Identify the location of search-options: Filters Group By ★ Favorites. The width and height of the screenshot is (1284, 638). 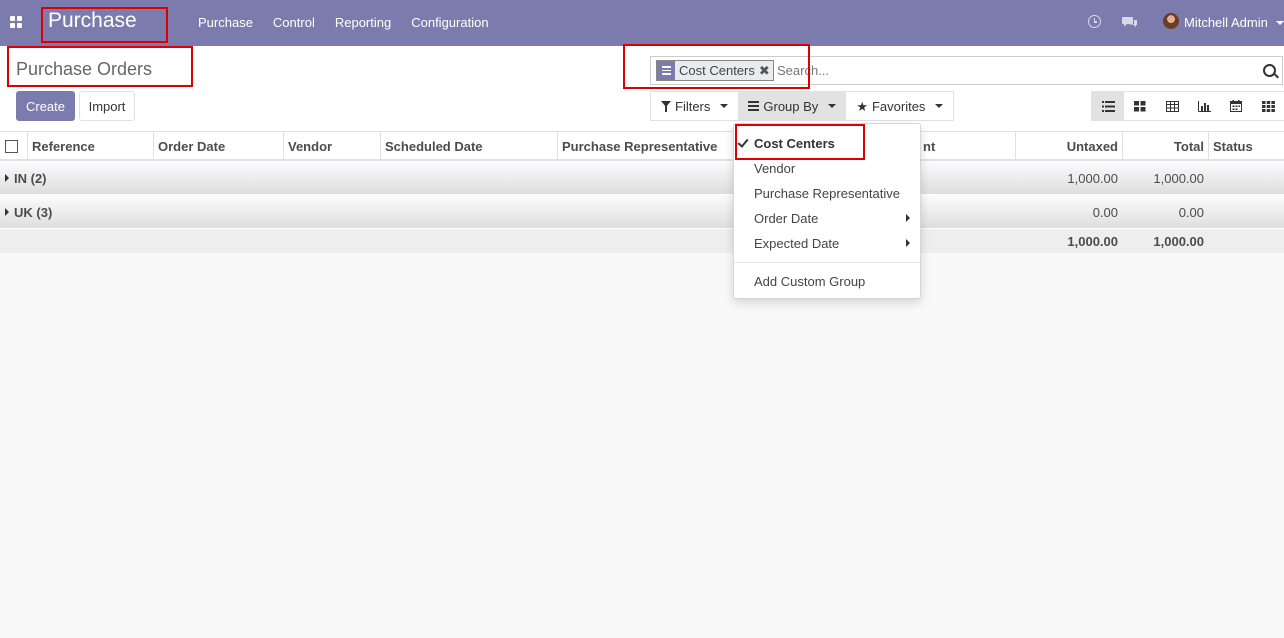
(802, 106).